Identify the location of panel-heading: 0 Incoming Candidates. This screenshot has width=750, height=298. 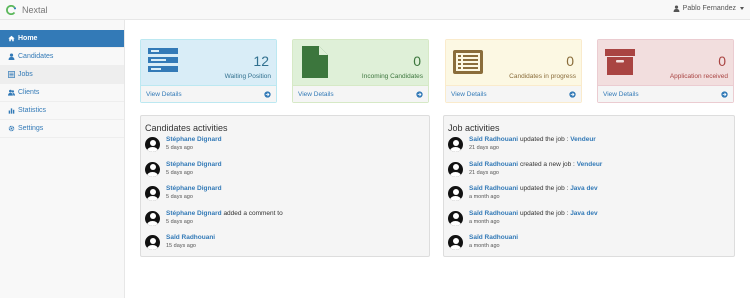
(360, 63).